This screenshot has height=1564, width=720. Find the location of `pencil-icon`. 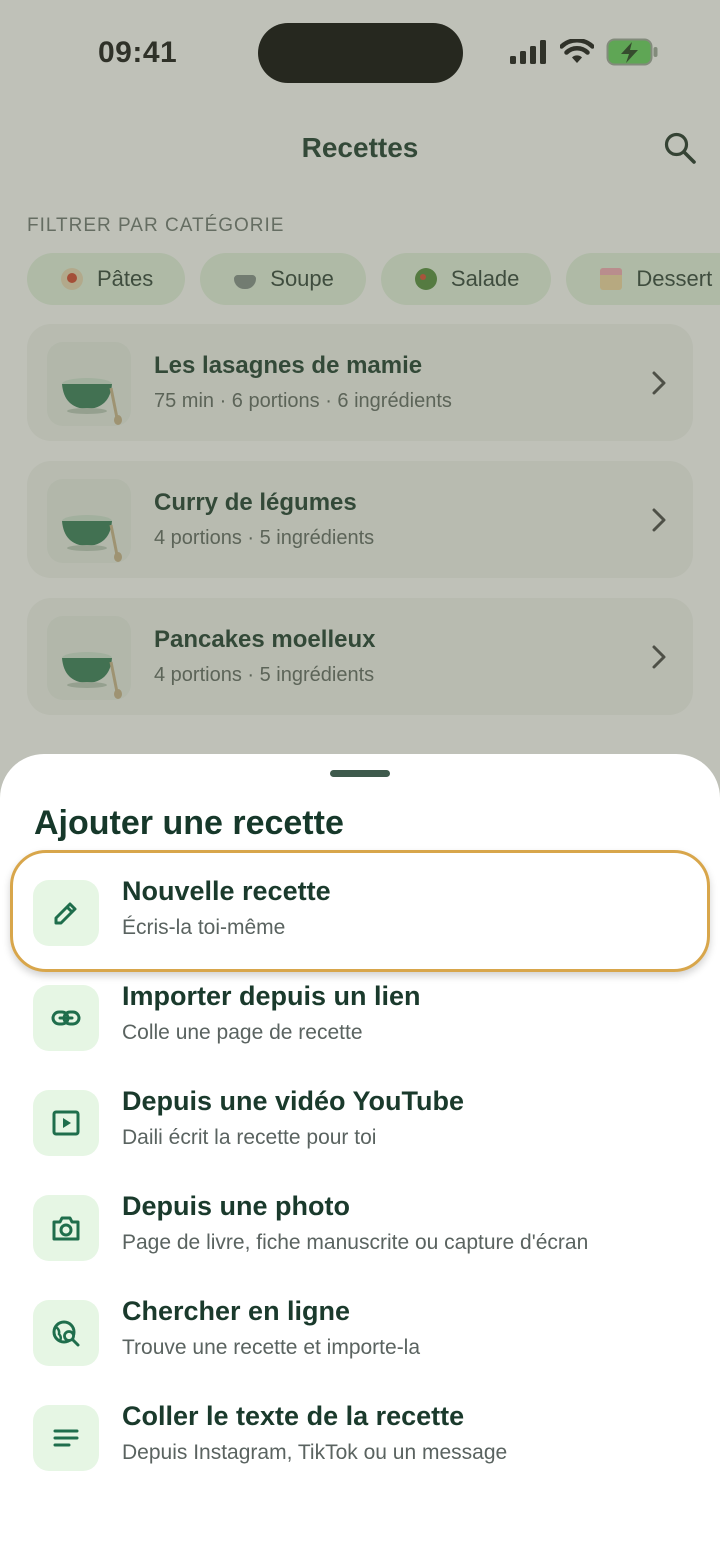

pencil-icon is located at coordinates (65, 913).